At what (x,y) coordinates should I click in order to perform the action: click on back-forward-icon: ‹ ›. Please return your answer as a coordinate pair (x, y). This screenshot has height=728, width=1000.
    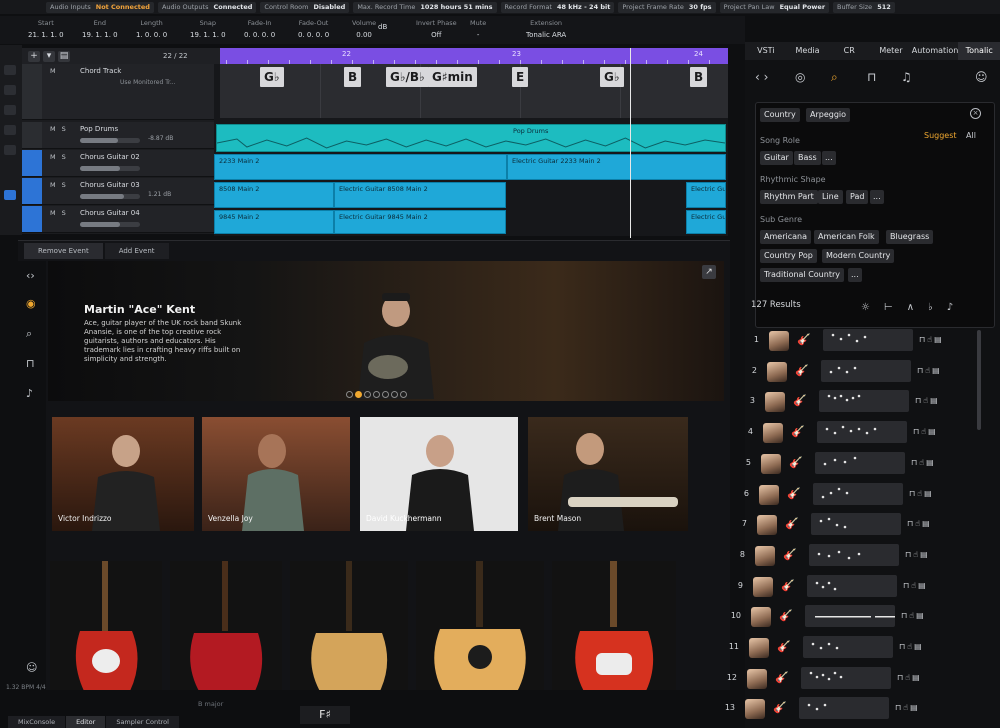
    Looking at the image, I should click on (761, 77).